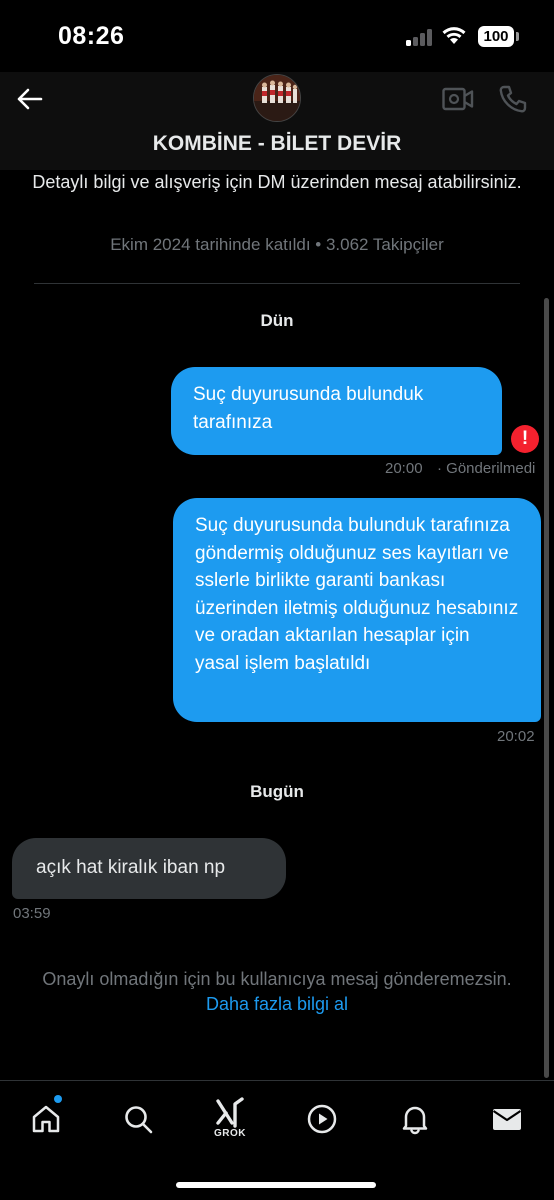 The width and height of the screenshot is (554, 1200). What do you see at coordinates (276, 1185) in the screenshot?
I see `home-indicator` at bounding box center [276, 1185].